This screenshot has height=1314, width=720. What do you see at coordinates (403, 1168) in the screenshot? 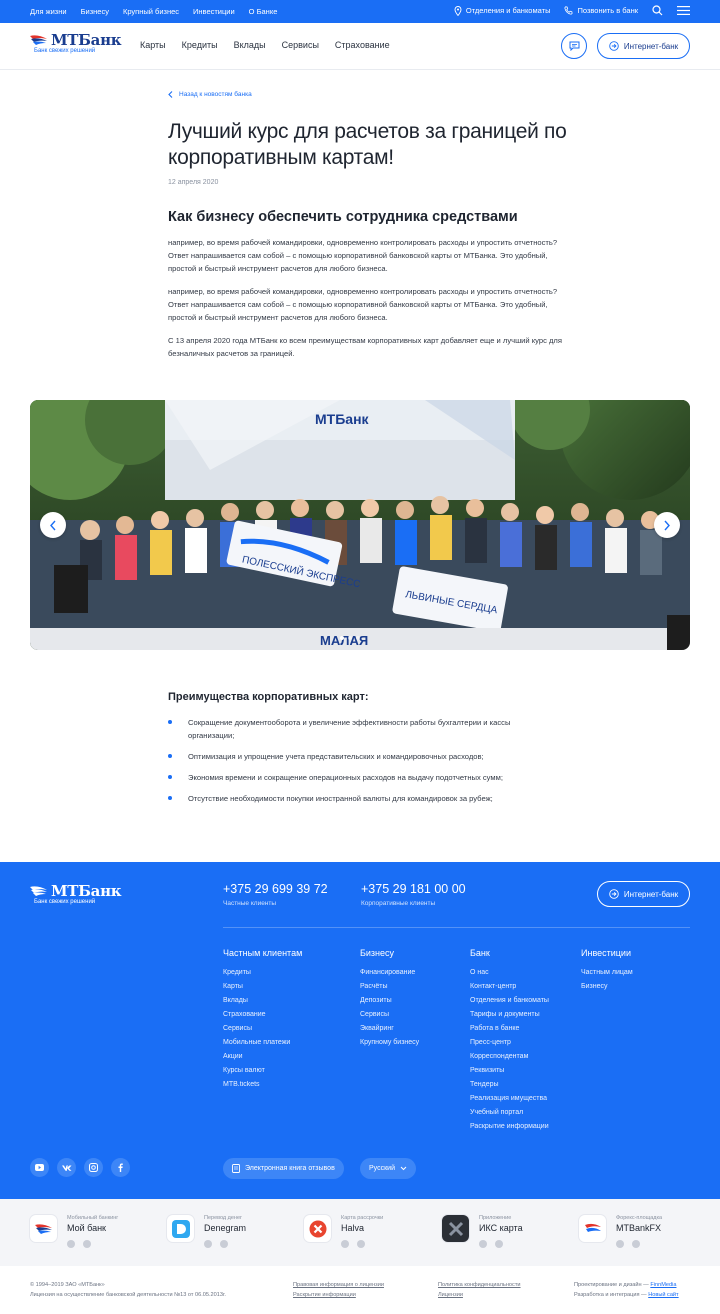
I see `chevron-down-icon` at bounding box center [403, 1168].